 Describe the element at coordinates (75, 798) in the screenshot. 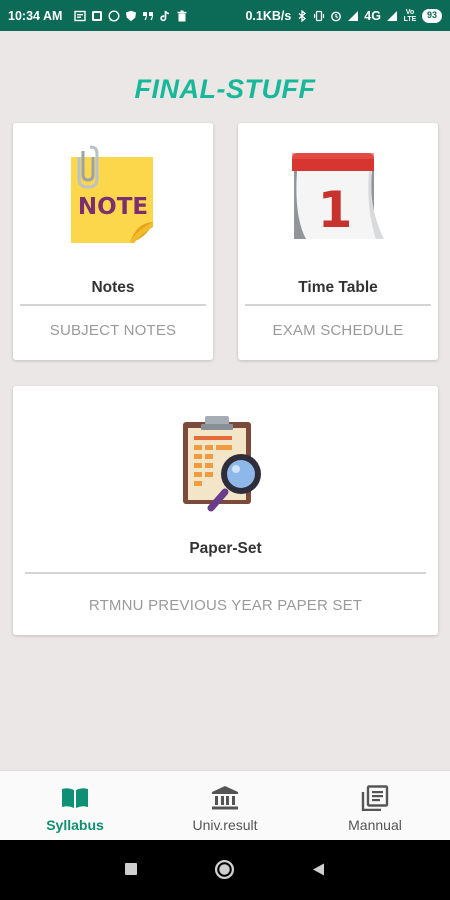

I see `book-open-icon` at that location.